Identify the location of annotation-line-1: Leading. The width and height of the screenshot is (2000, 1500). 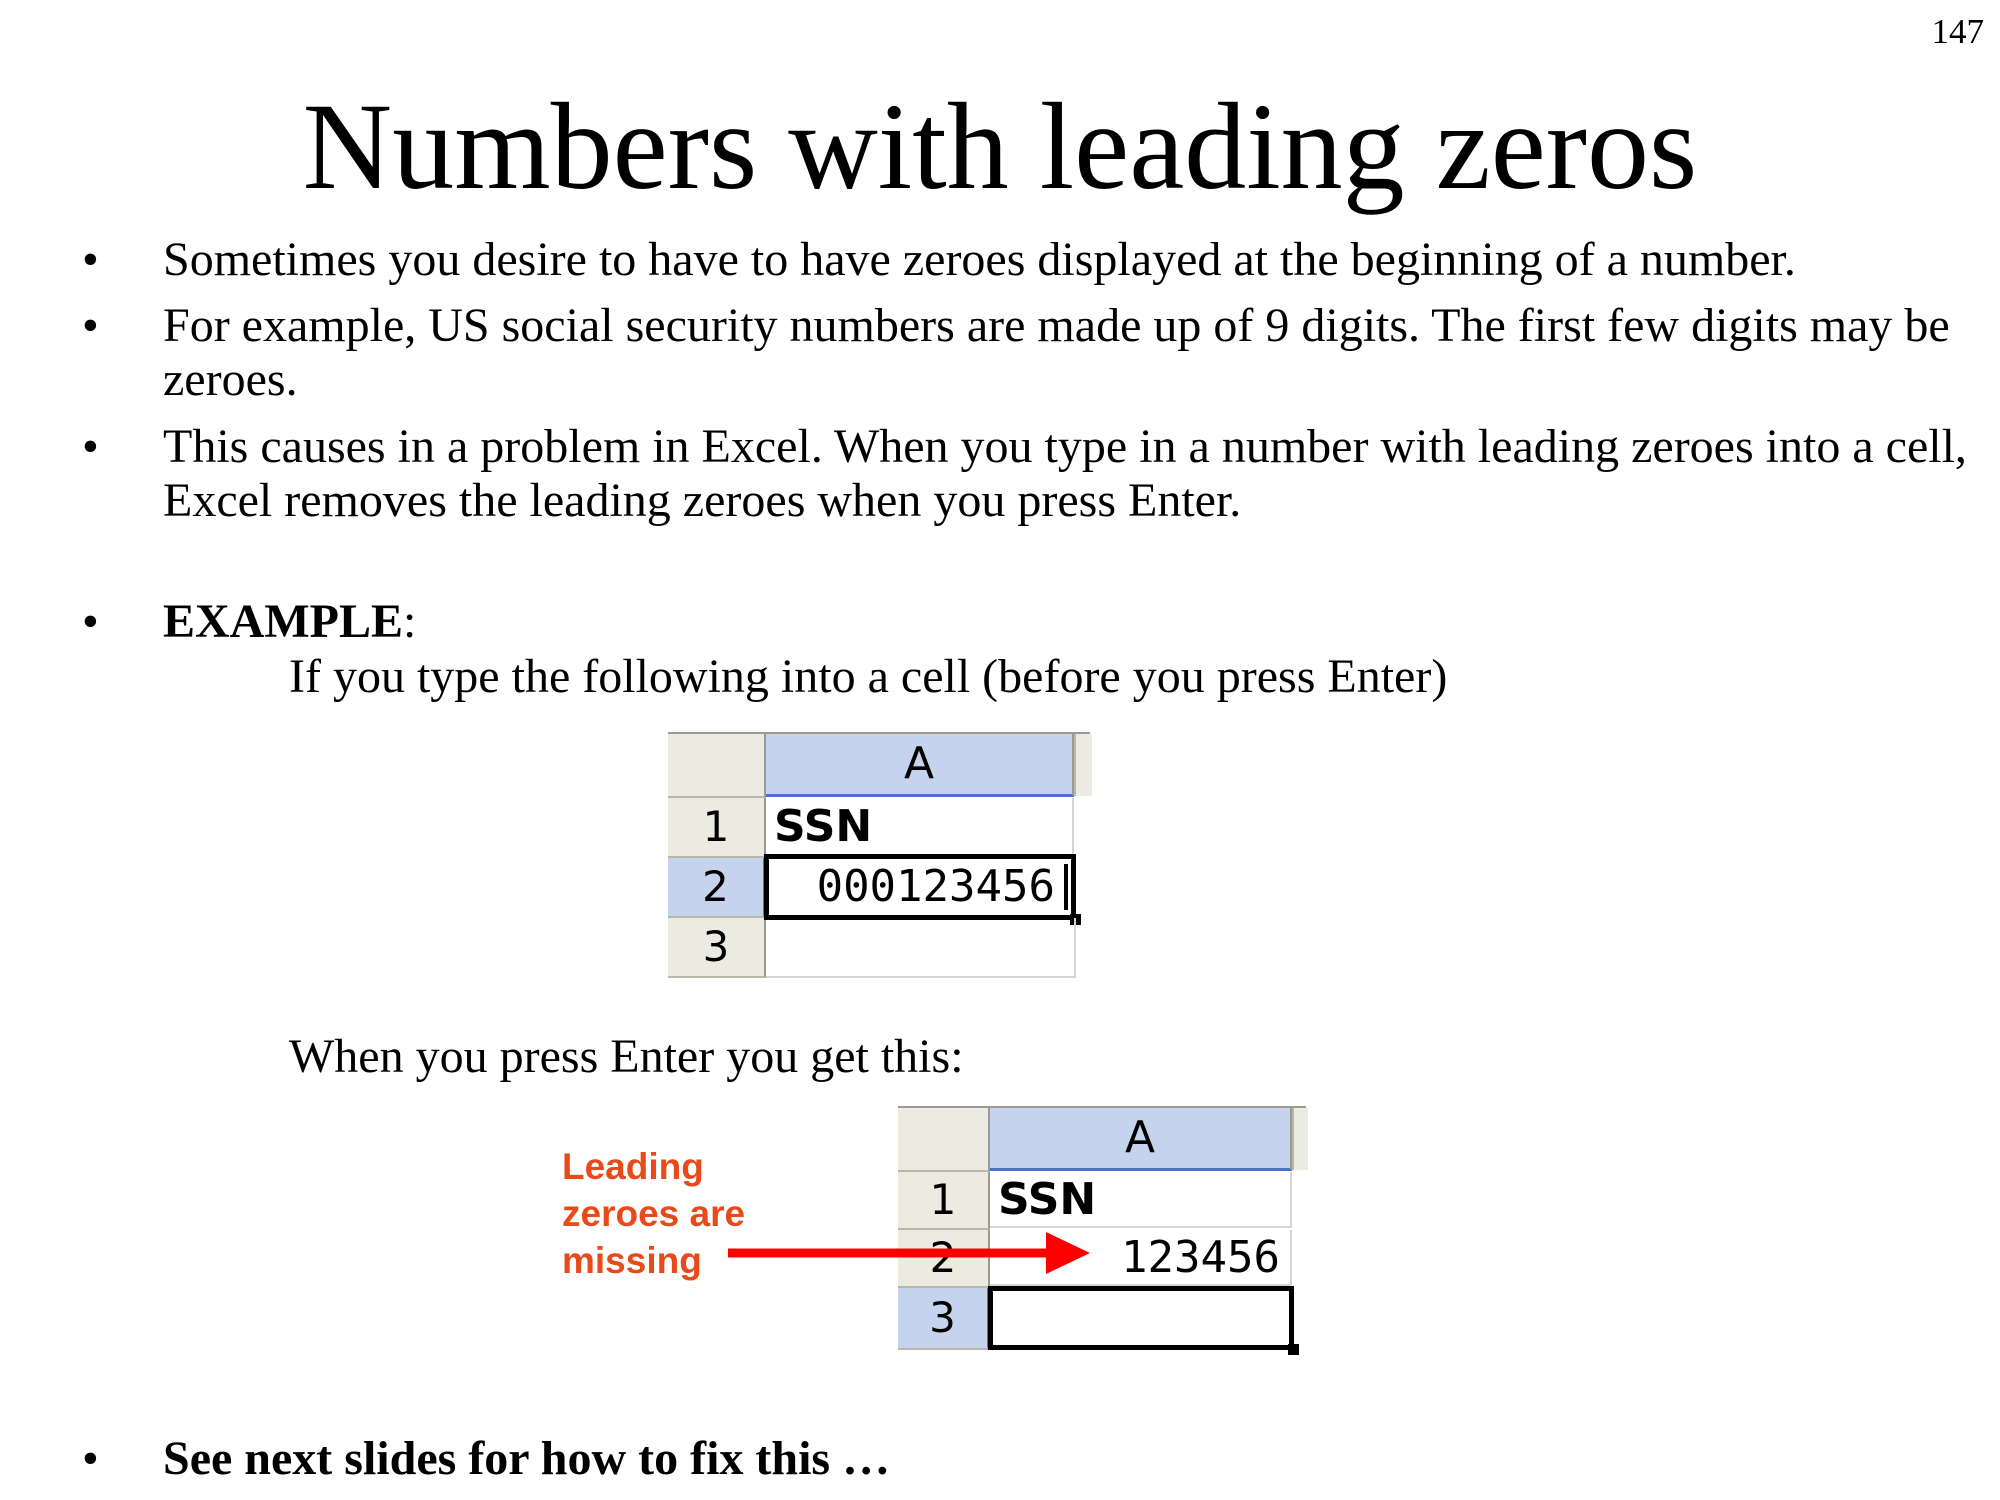
(633, 1166).